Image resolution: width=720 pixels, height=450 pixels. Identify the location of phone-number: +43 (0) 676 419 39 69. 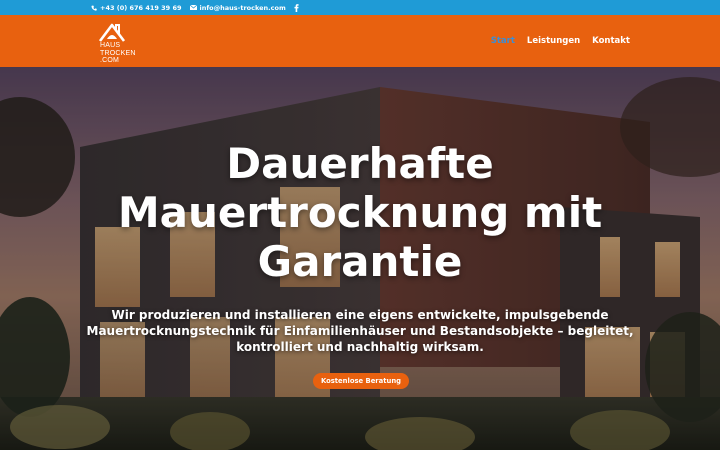
(141, 7).